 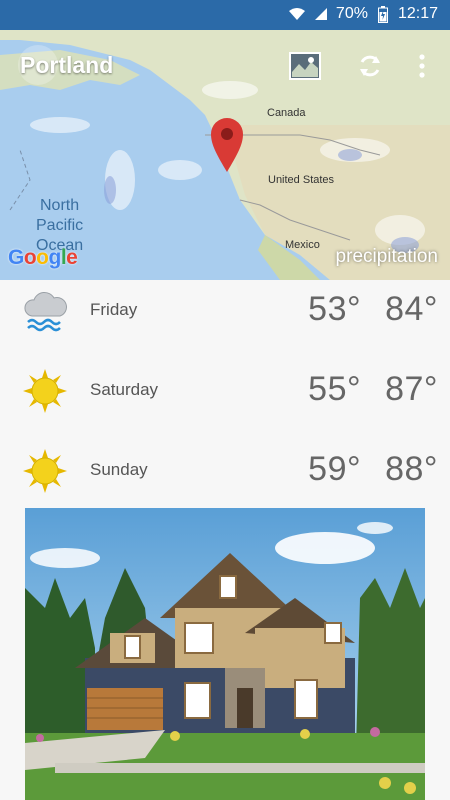 What do you see at coordinates (411, 469) in the screenshot?
I see `temp-high: 88°` at bounding box center [411, 469].